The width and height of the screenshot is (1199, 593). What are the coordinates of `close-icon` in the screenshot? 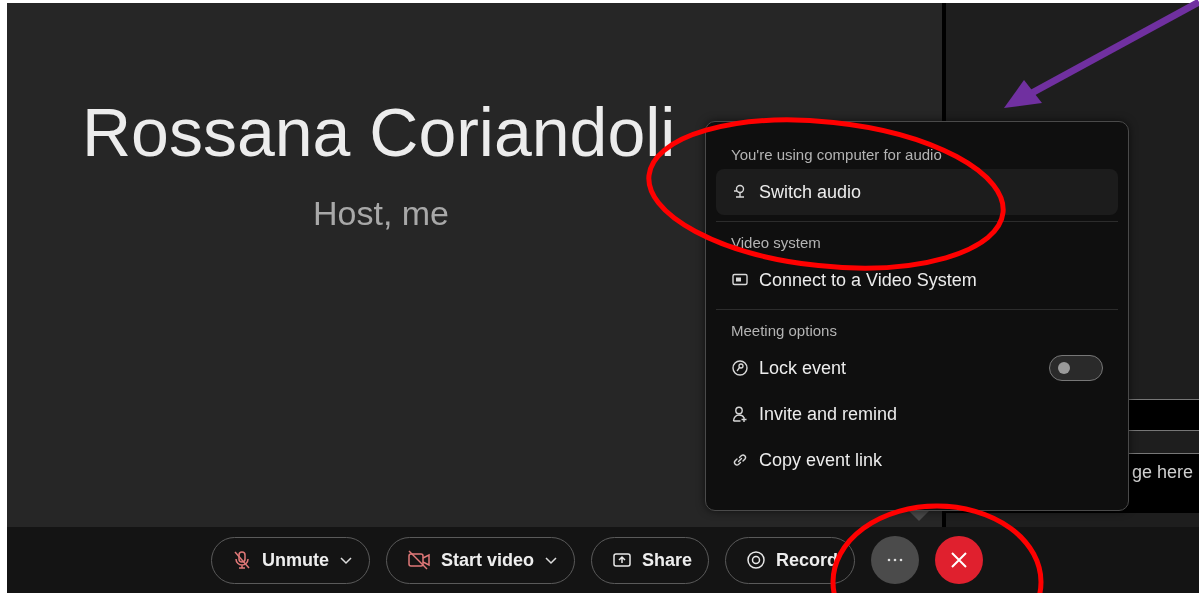 It's located at (959, 560).